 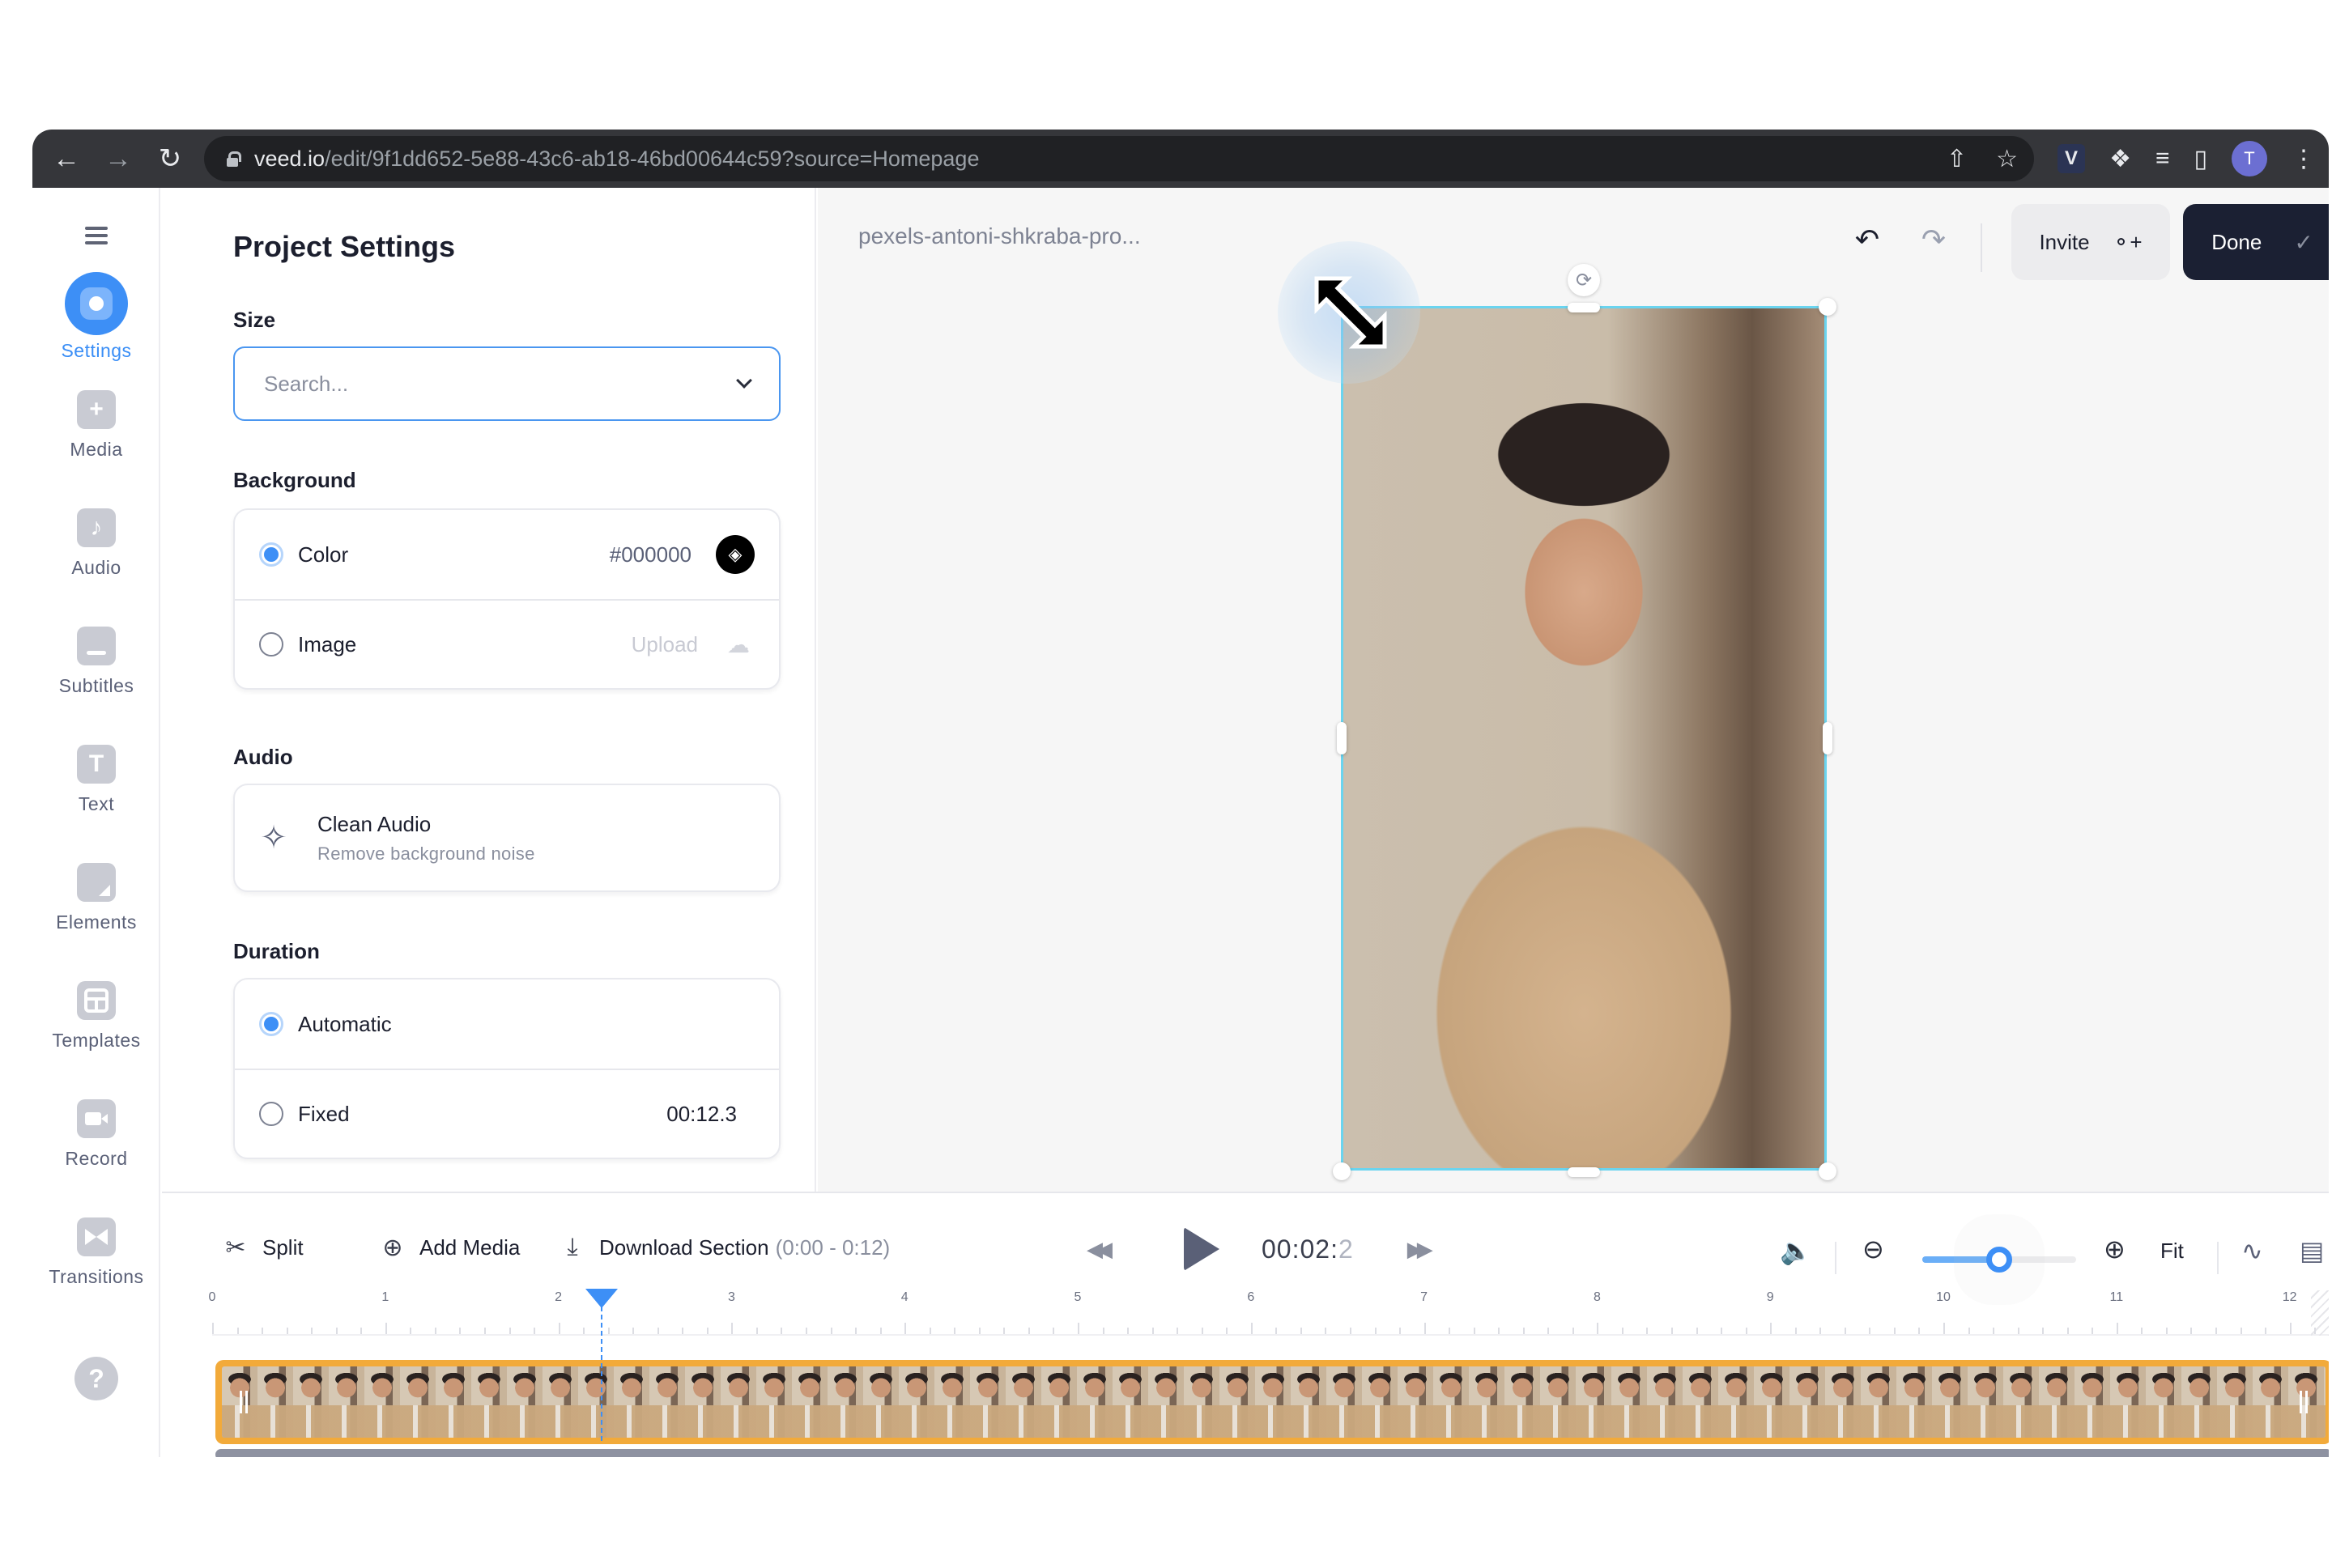 I want to click on sidebar-item-templates: Templates, so click(x=96, y=1016).